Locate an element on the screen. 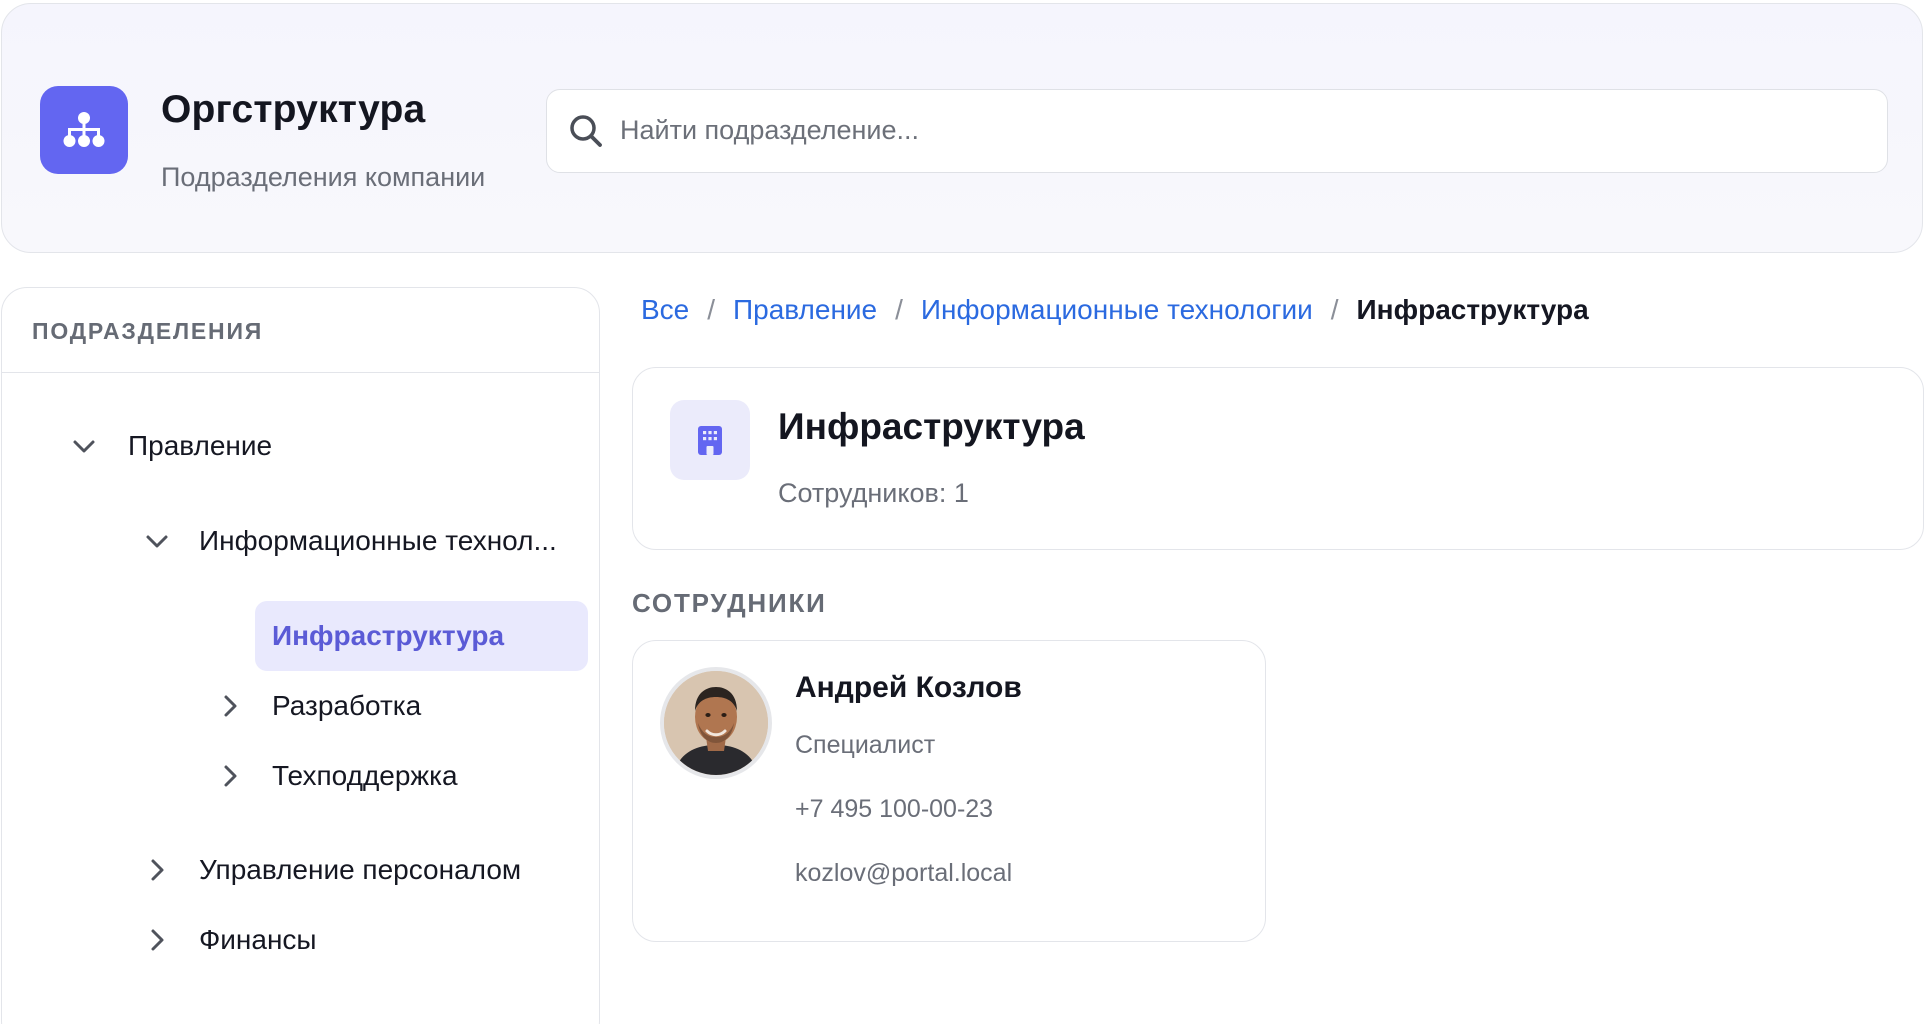  tree-item-label: Управление персоналом is located at coordinates (360, 869).